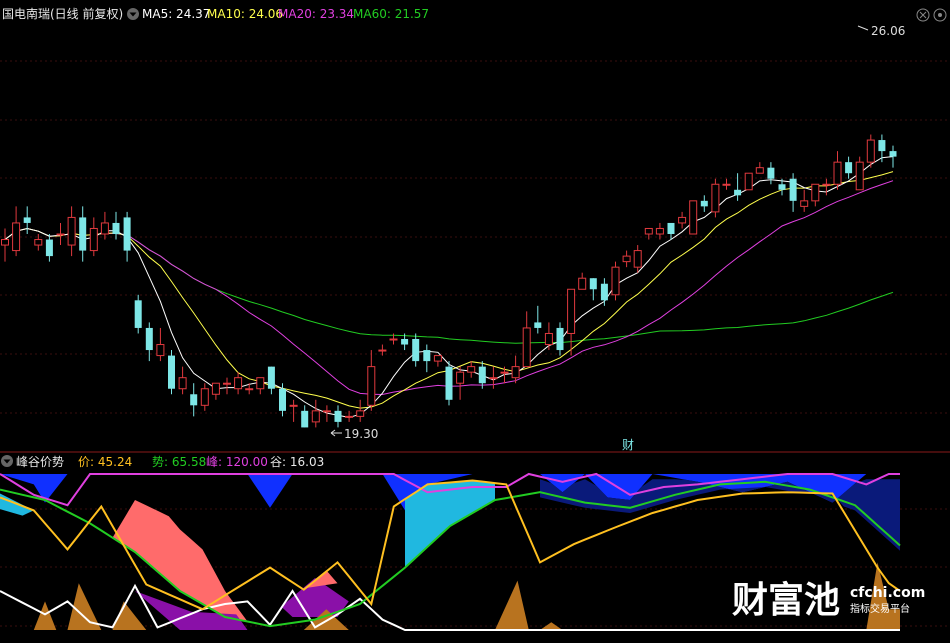 This screenshot has width=950, height=643. I want to click on indicator-name: 峰谷价势, so click(40, 462).